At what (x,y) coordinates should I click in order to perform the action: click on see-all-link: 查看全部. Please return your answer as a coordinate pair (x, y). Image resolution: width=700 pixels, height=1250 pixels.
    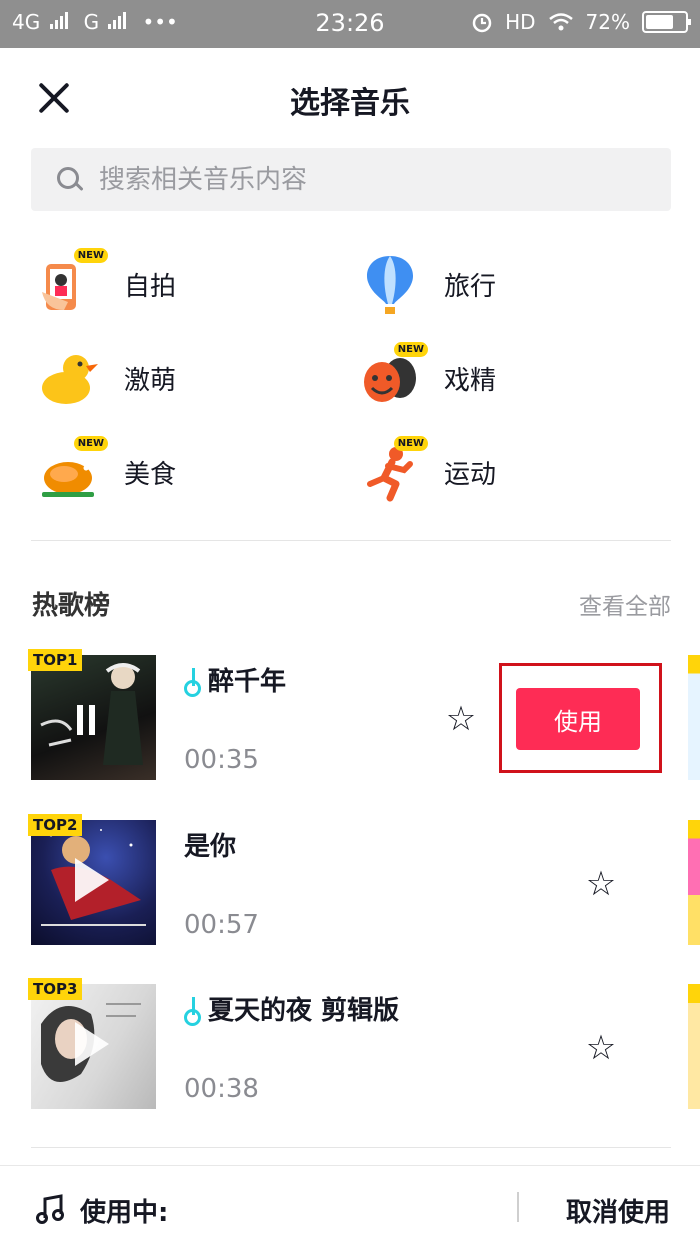
    Looking at the image, I should click on (625, 604).